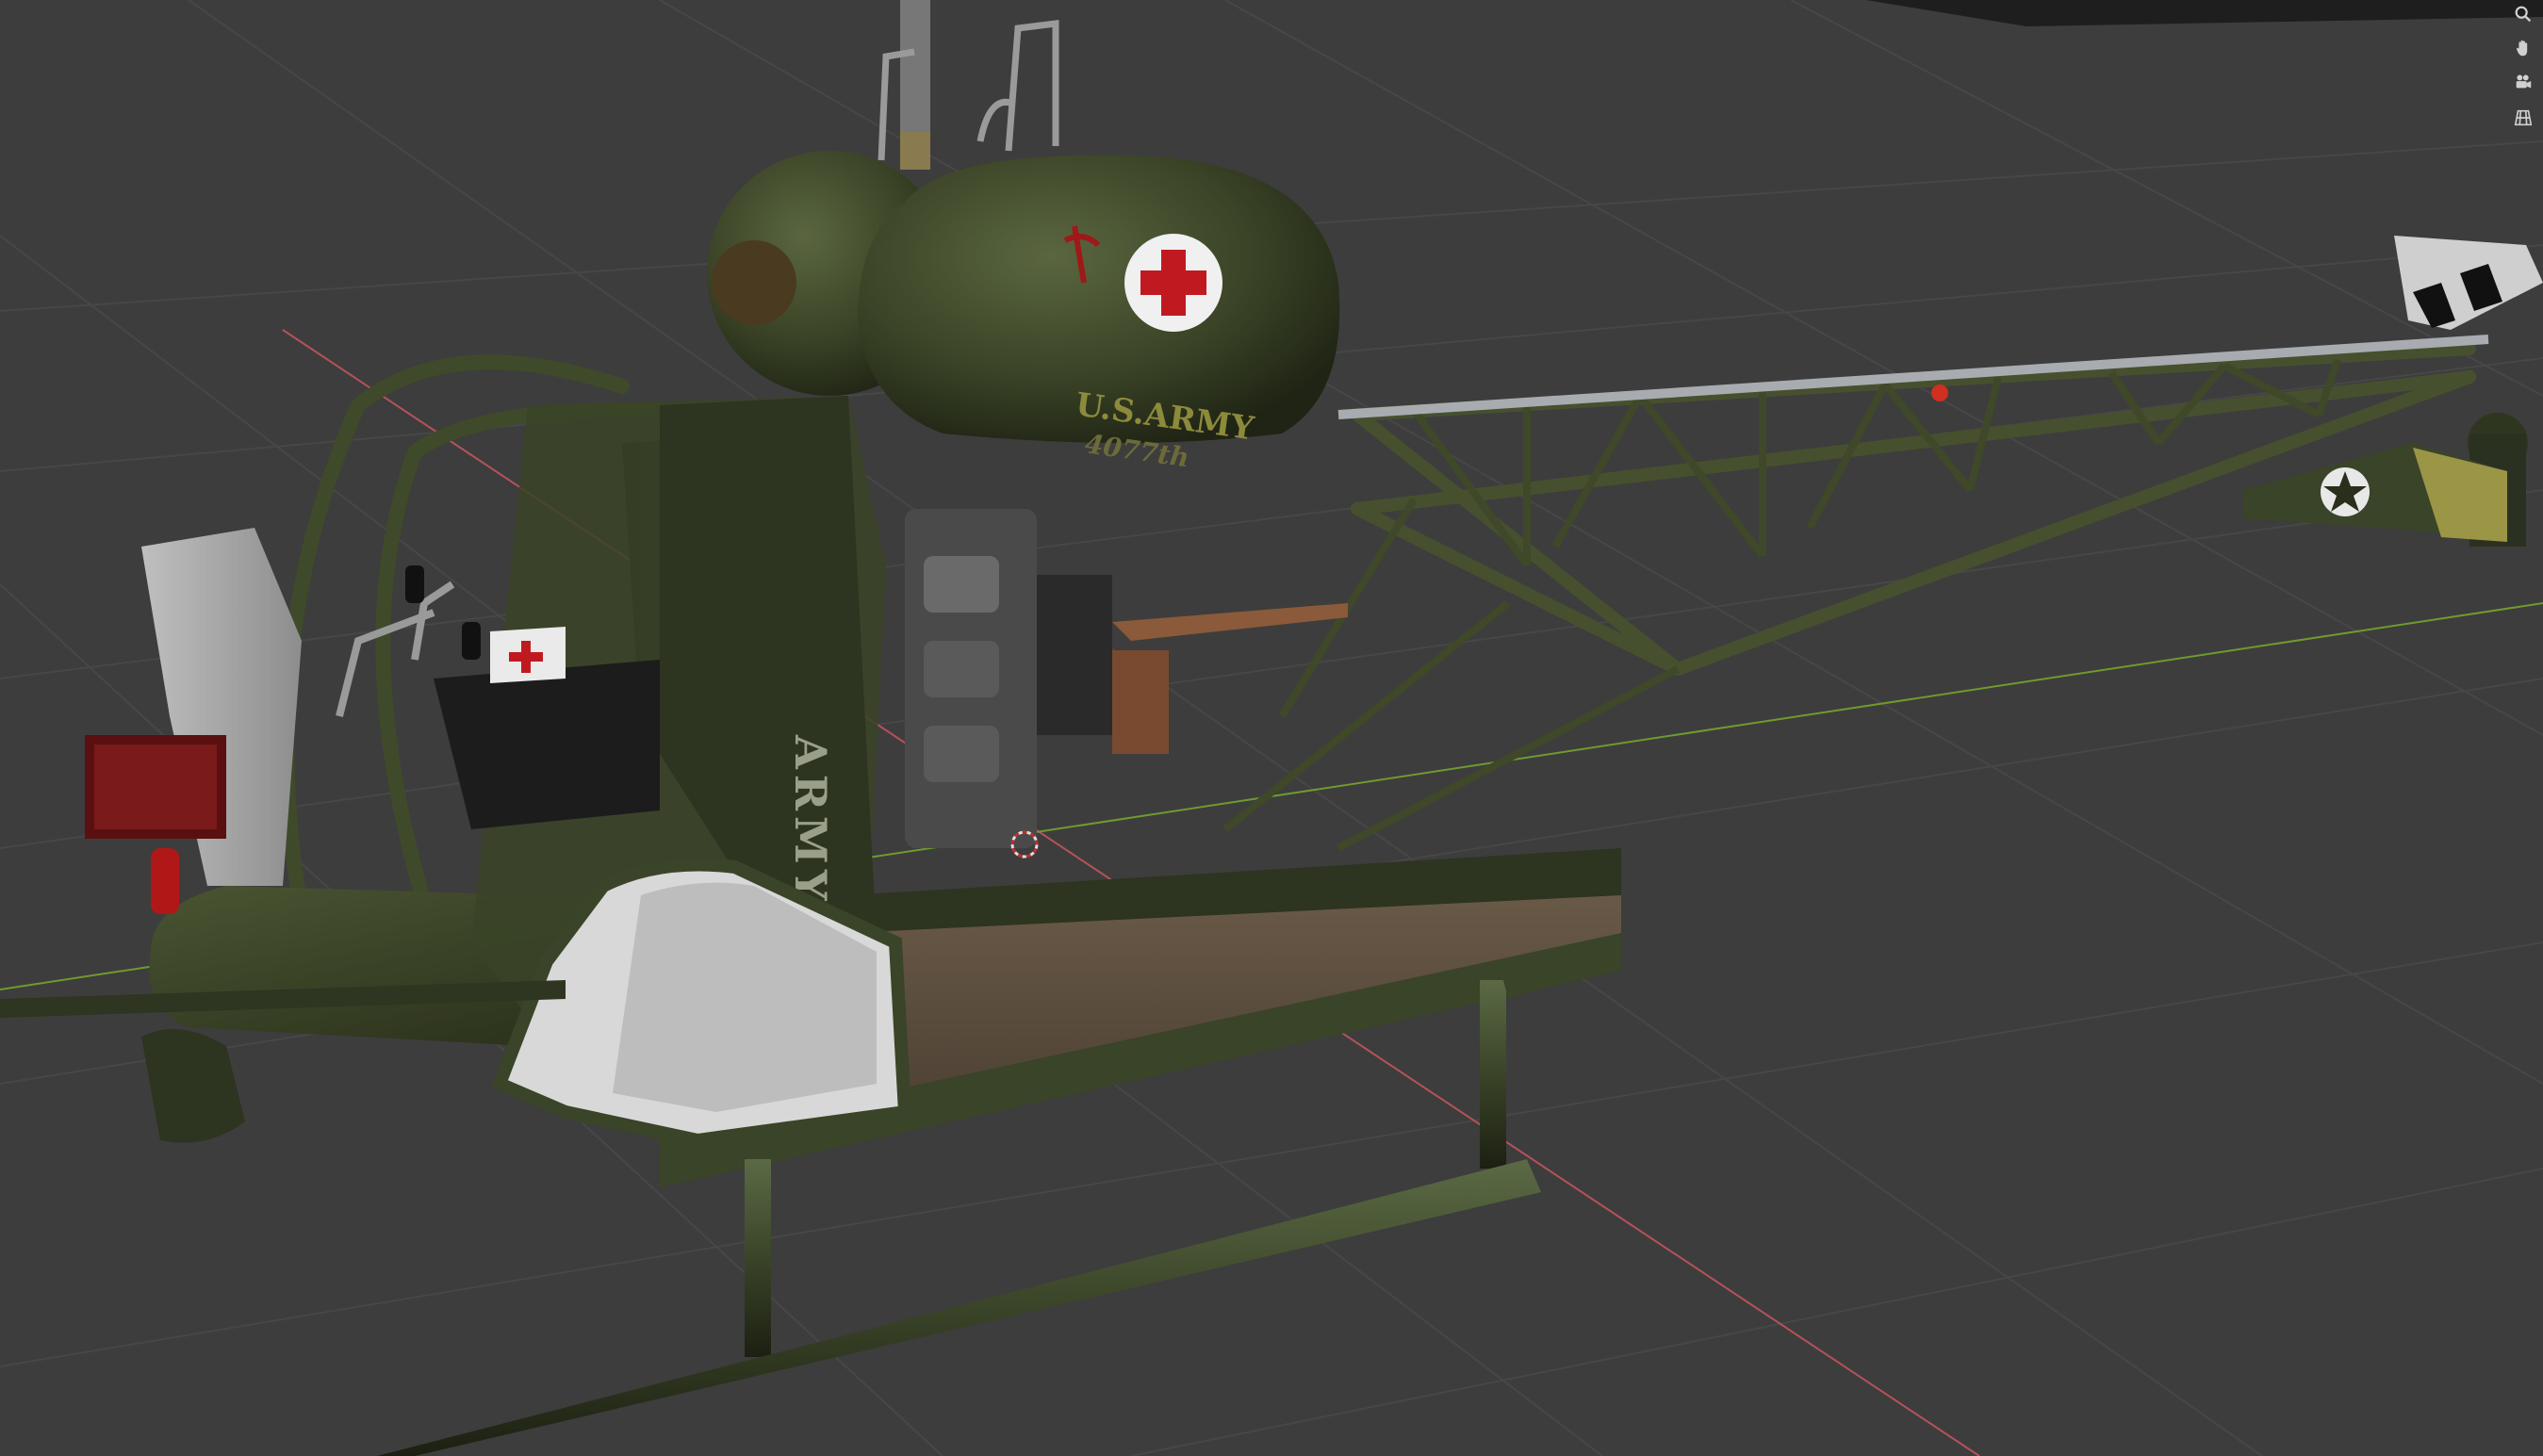  I want to click on fuselage-army-label: ARMY, so click(810, 820).